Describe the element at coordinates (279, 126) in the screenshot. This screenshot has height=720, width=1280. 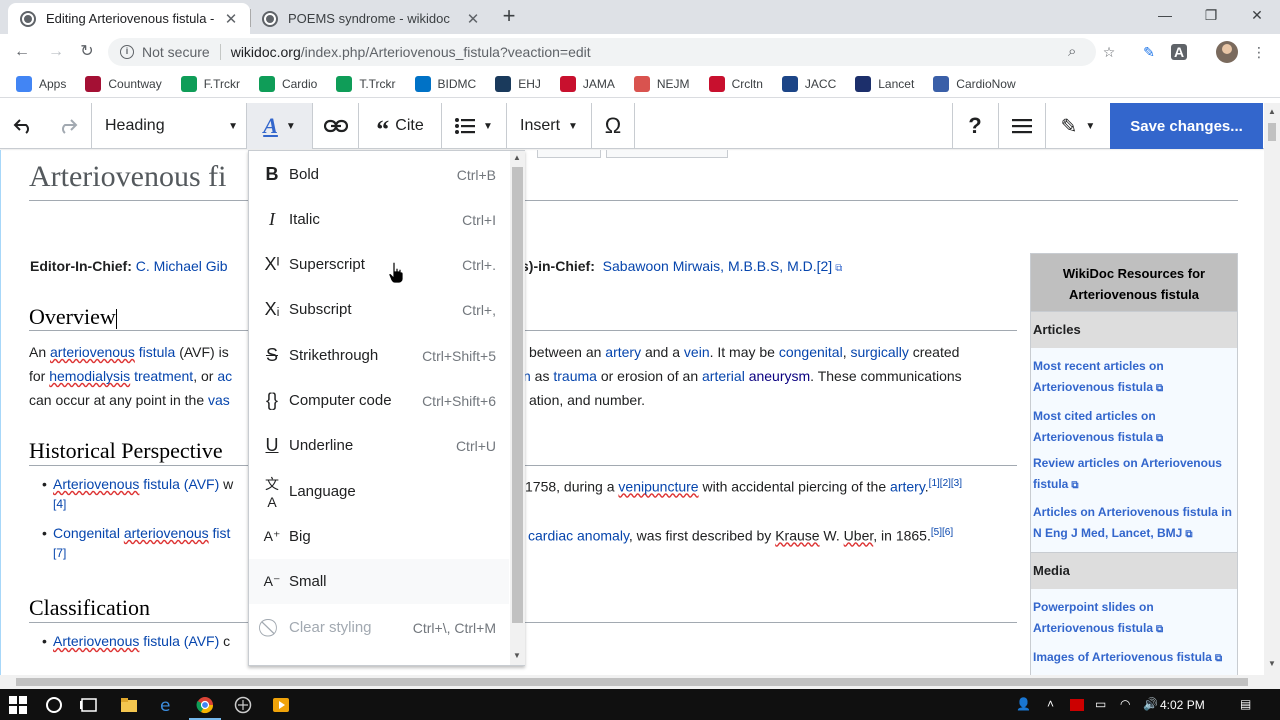
I see `text-style-dropdown: A ▼` at that location.